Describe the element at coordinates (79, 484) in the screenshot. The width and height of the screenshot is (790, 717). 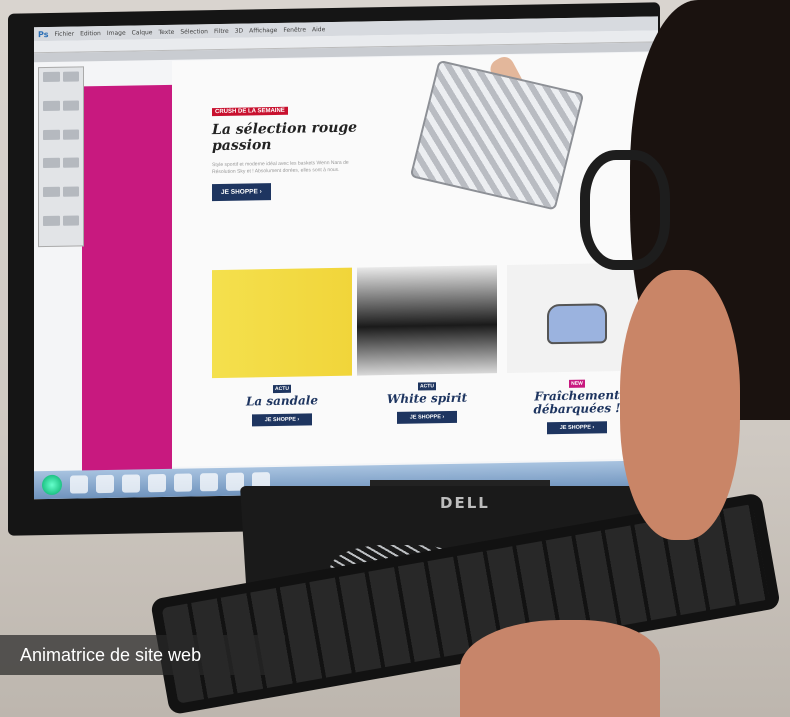
I see `explorer-icon` at that location.